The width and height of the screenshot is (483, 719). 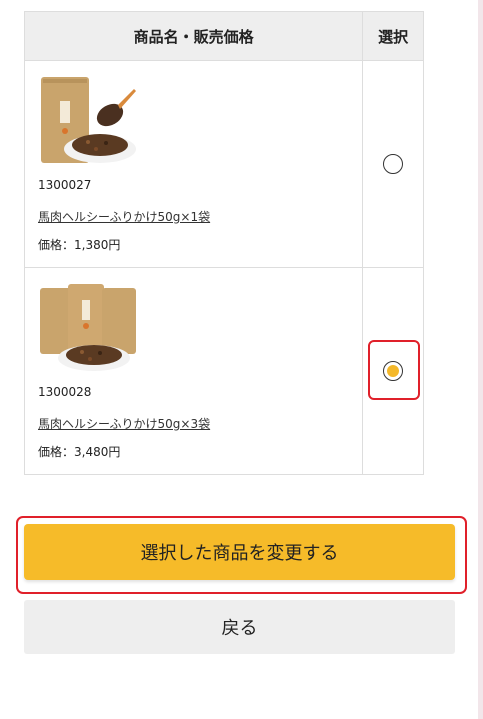 What do you see at coordinates (239, 552) in the screenshot?
I see `change-selected-product-button: 選択した商品を変更する` at bounding box center [239, 552].